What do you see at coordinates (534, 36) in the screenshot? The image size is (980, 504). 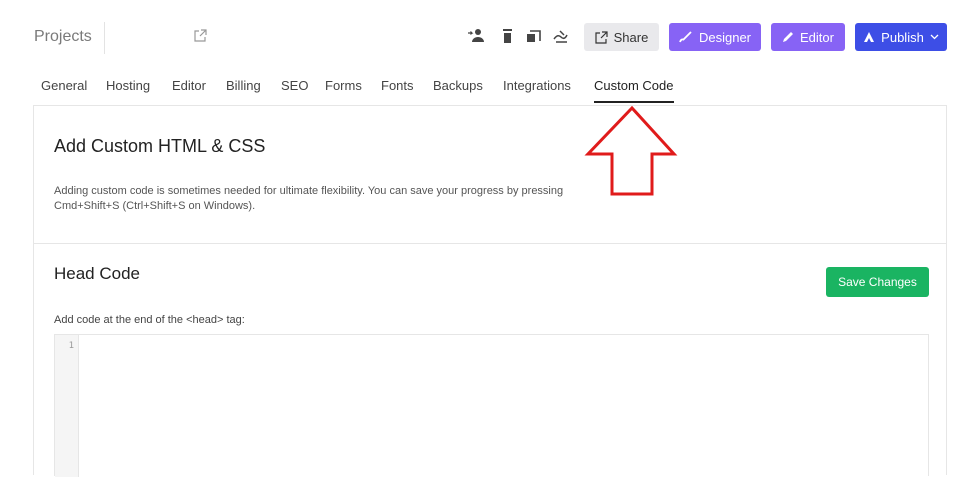 I see `stack-icon` at bounding box center [534, 36].